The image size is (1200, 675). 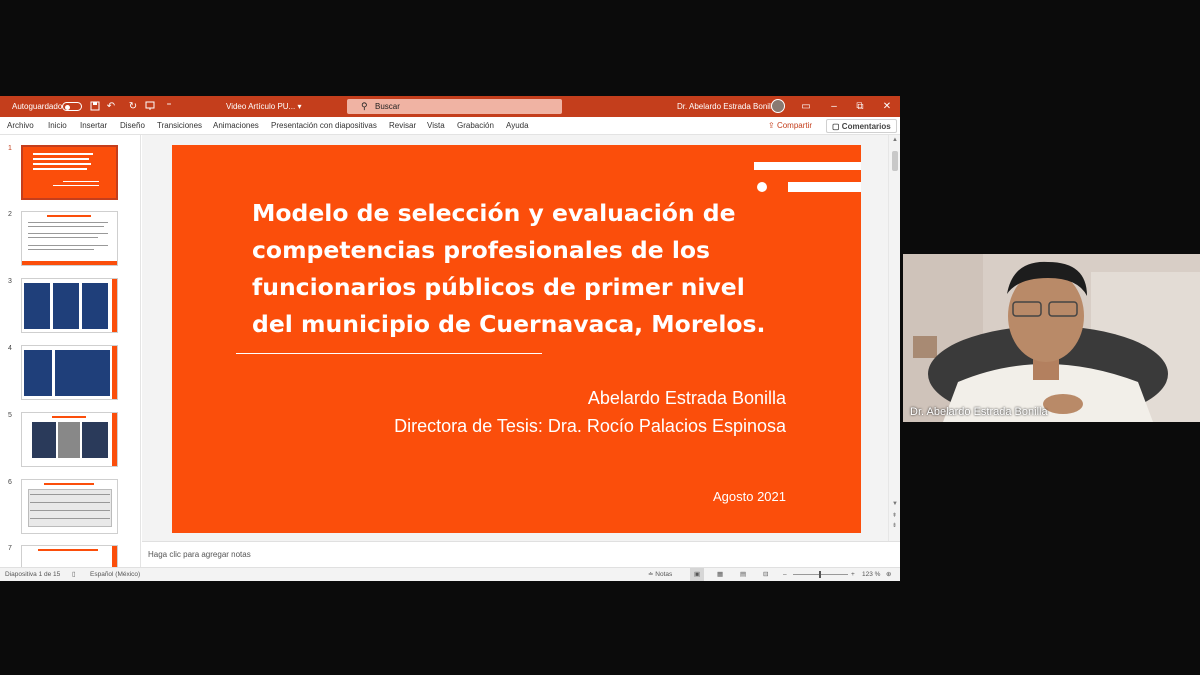 I want to click on tab-vista: Vista, so click(x=436, y=126).